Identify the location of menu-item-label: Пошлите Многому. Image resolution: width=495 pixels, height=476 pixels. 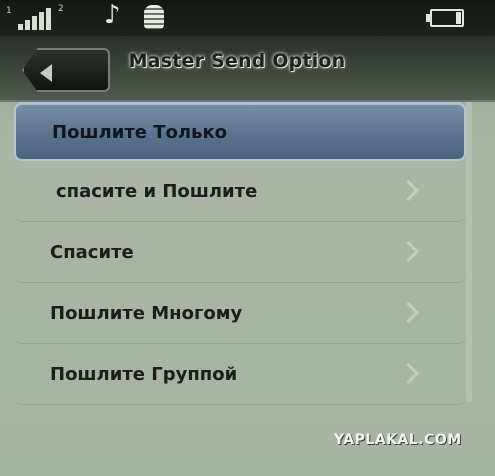
(146, 313).